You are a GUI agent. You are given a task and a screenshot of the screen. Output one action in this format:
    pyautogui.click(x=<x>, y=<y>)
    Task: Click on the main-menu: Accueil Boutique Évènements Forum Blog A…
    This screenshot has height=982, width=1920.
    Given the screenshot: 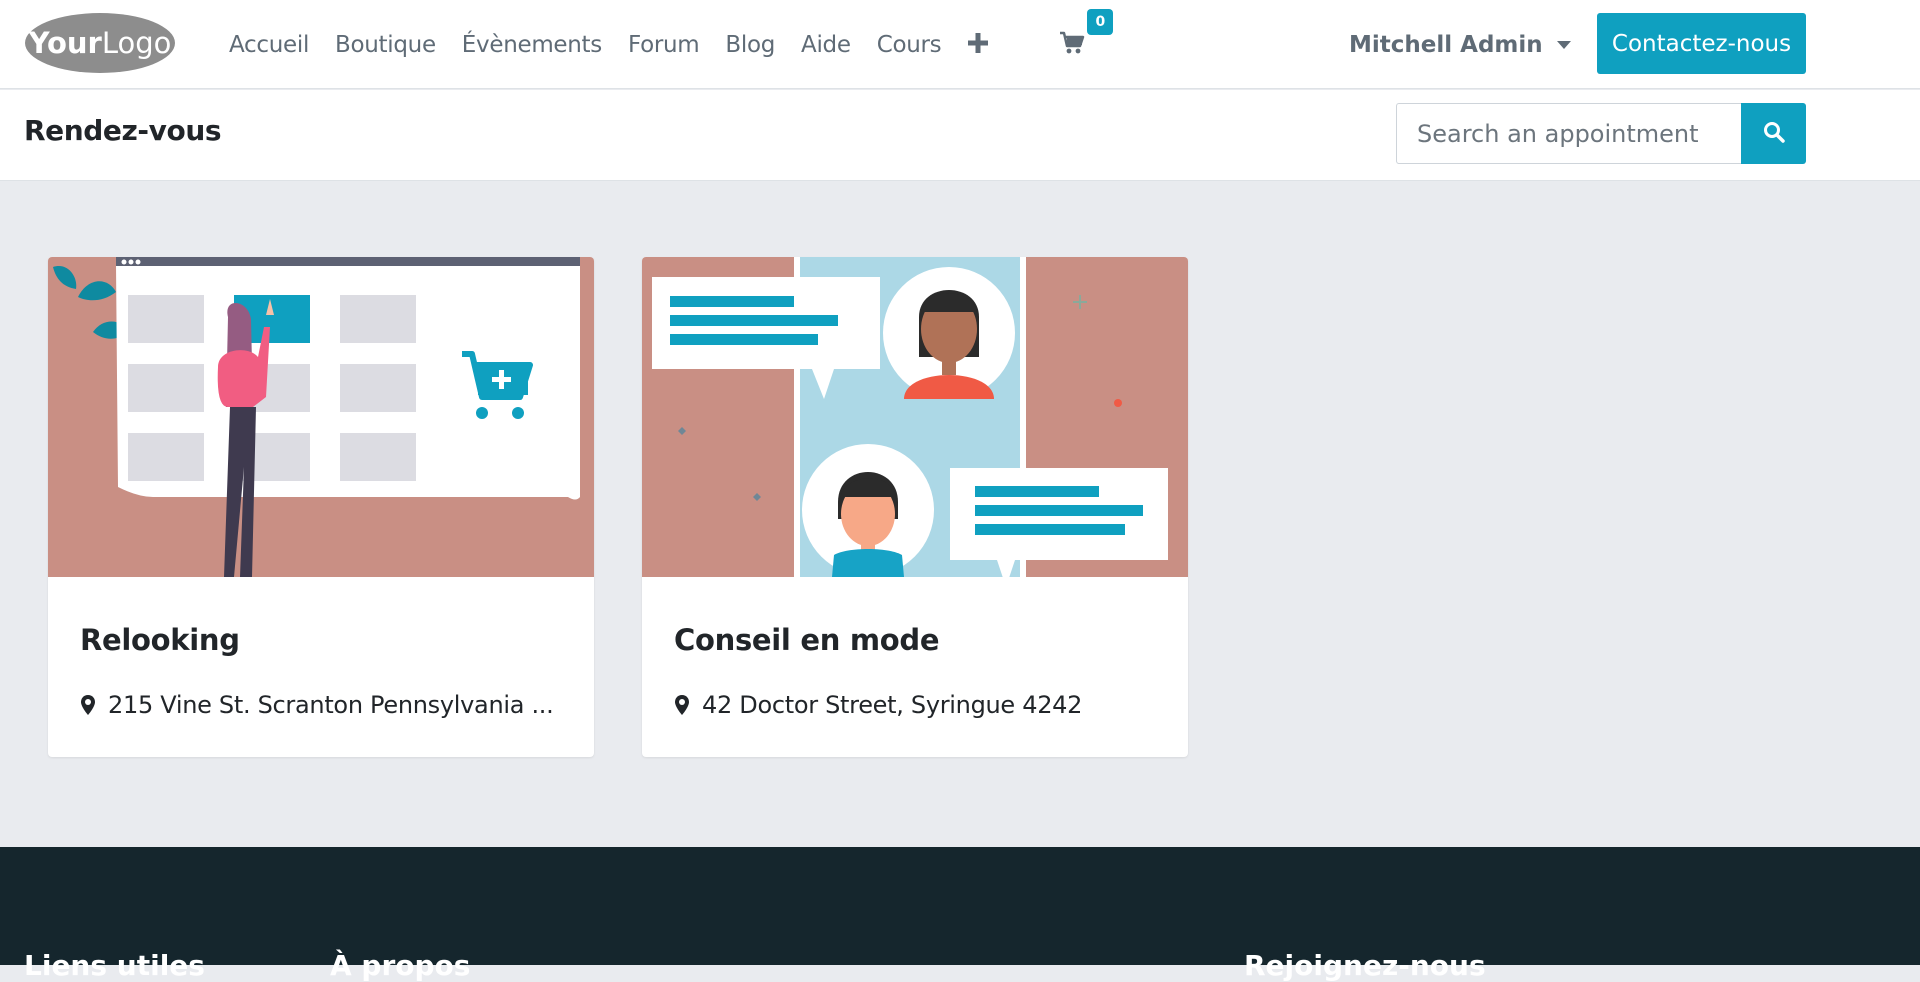 What is the action you would take?
    pyautogui.click(x=665, y=44)
    